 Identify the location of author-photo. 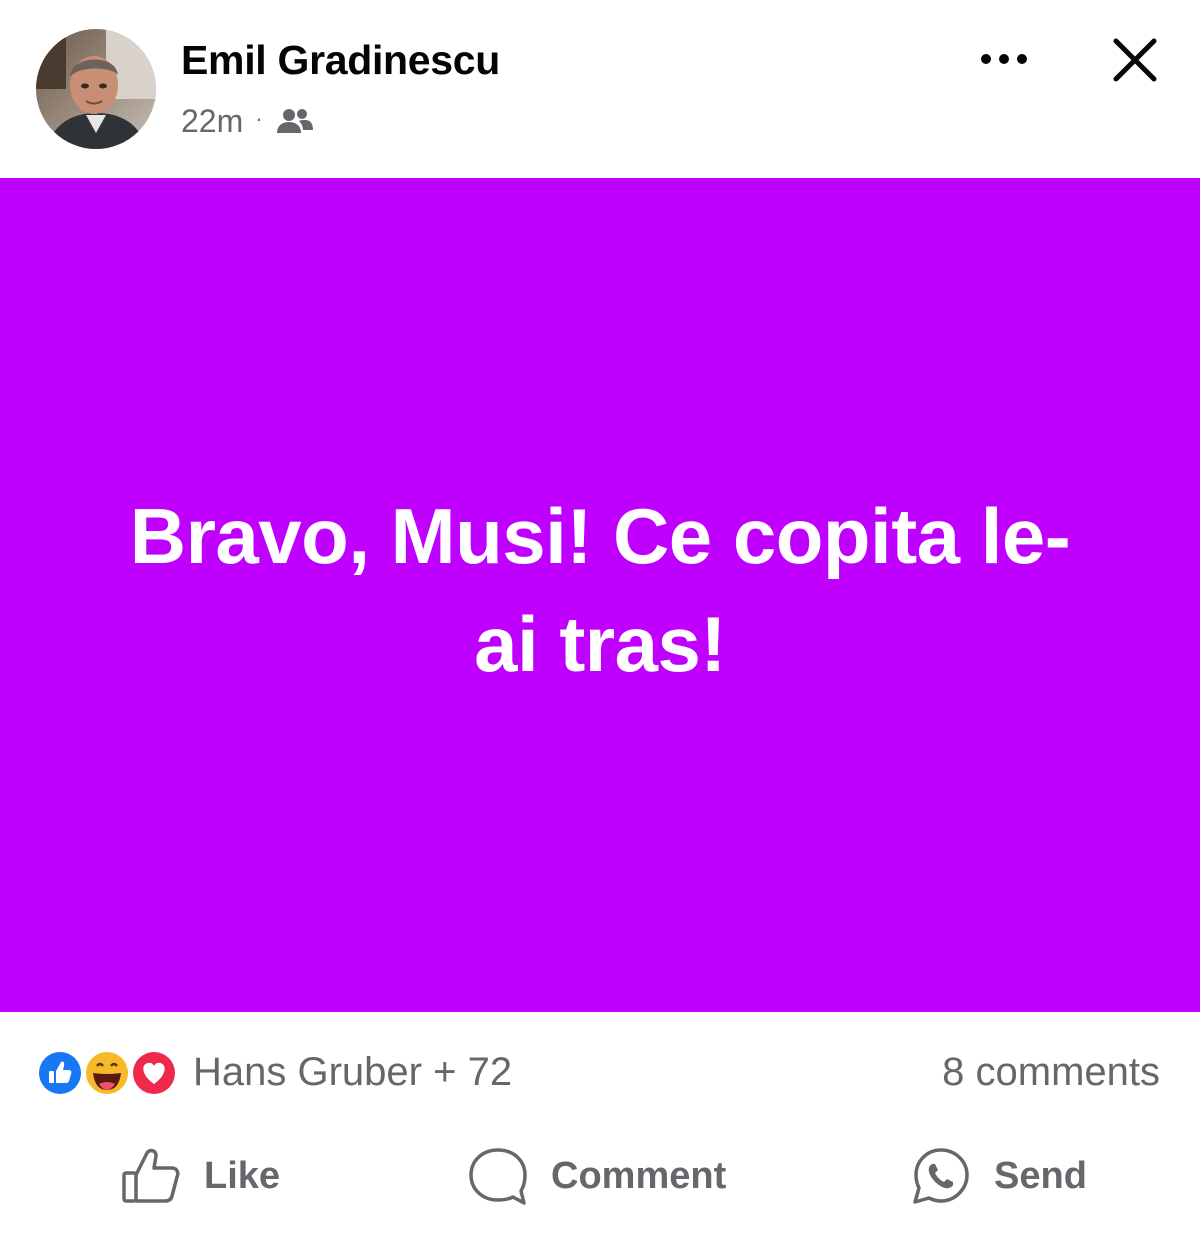
(96, 89).